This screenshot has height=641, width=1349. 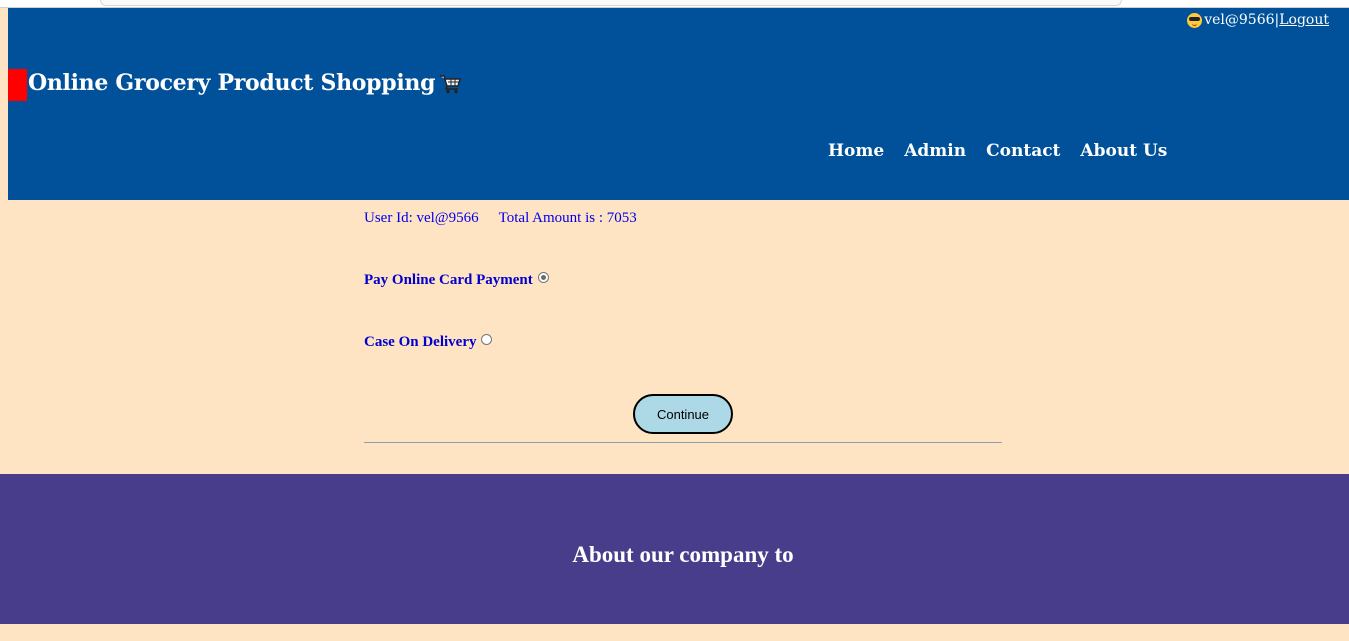 I want to click on online-card-radio, so click(x=543, y=277).